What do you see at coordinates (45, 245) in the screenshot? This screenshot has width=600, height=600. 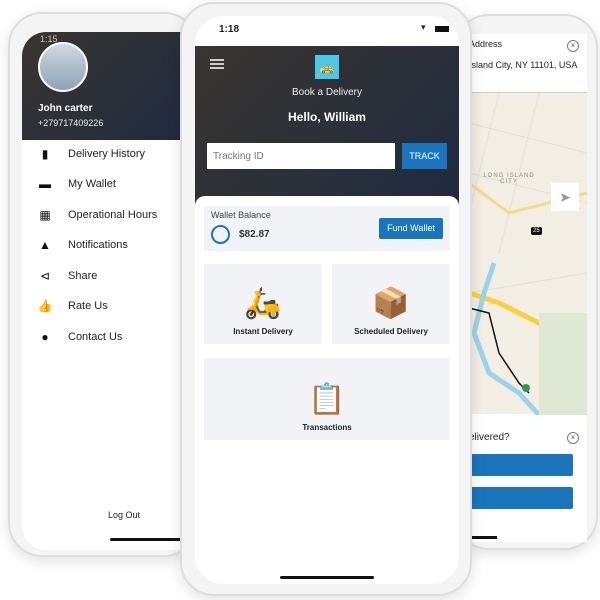 I see `bell-icon: ▲` at bounding box center [45, 245].